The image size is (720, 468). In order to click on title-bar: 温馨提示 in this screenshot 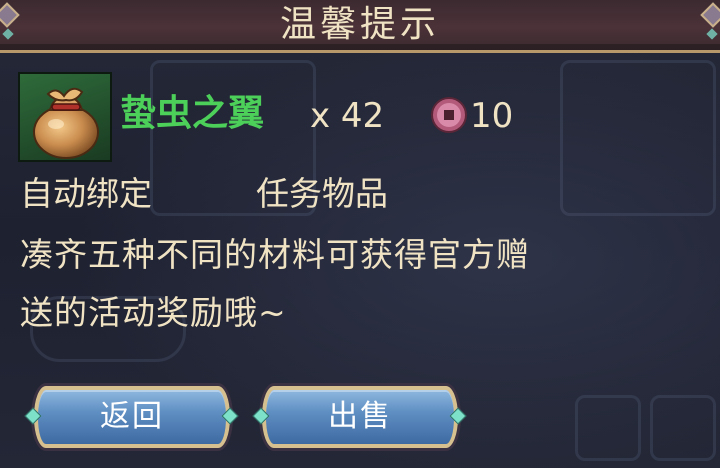, I will do `click(360, 26)`.